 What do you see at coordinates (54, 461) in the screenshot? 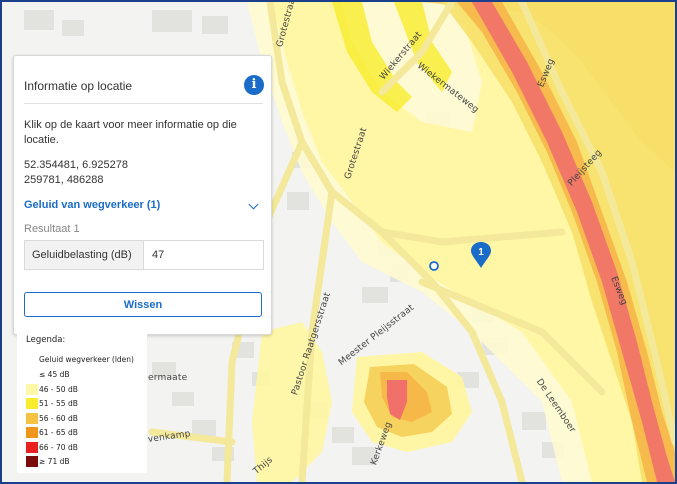
I see `legend-label: ≥ 71 dB` at bounding box center [54, 461].